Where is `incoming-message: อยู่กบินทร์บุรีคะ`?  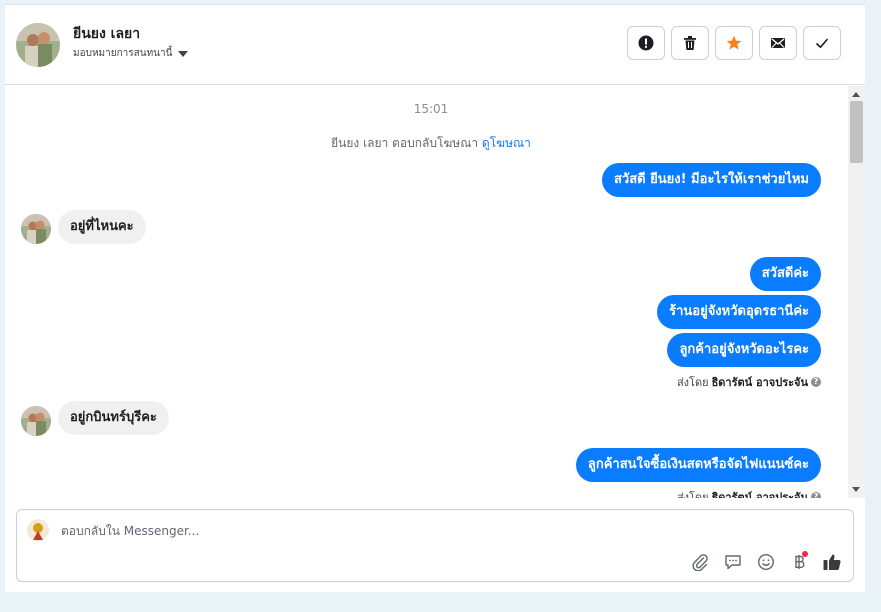
incoming-message: อยู่กบินทร์บุรีคะ is located at coordinates (113, 418).